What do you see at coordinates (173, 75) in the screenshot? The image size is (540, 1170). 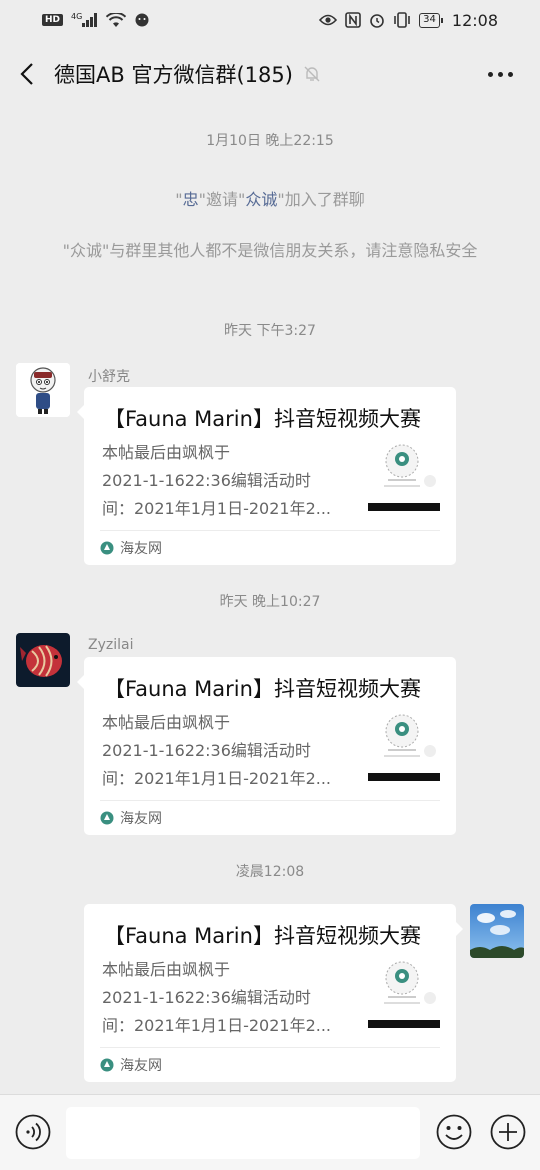 I see `chat-title: 德国AB 官方微信群(185)` at bounding box center [173, 75].